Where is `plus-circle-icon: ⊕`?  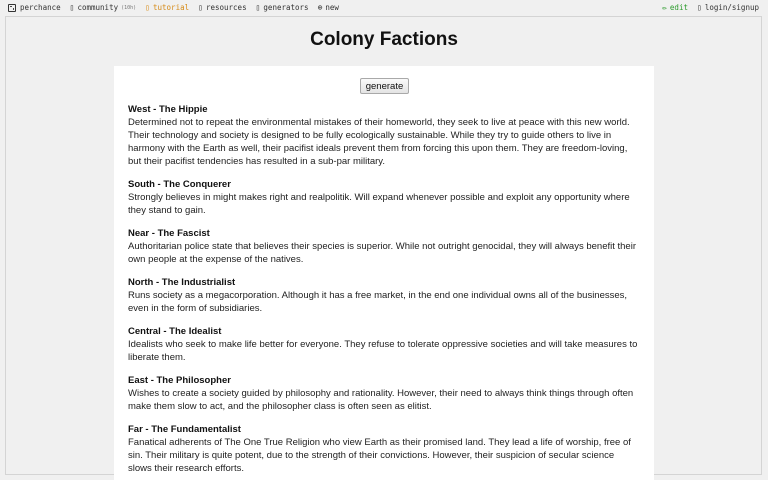
plus-circle-icon: ⊕ is located at coordinates (320, 7).